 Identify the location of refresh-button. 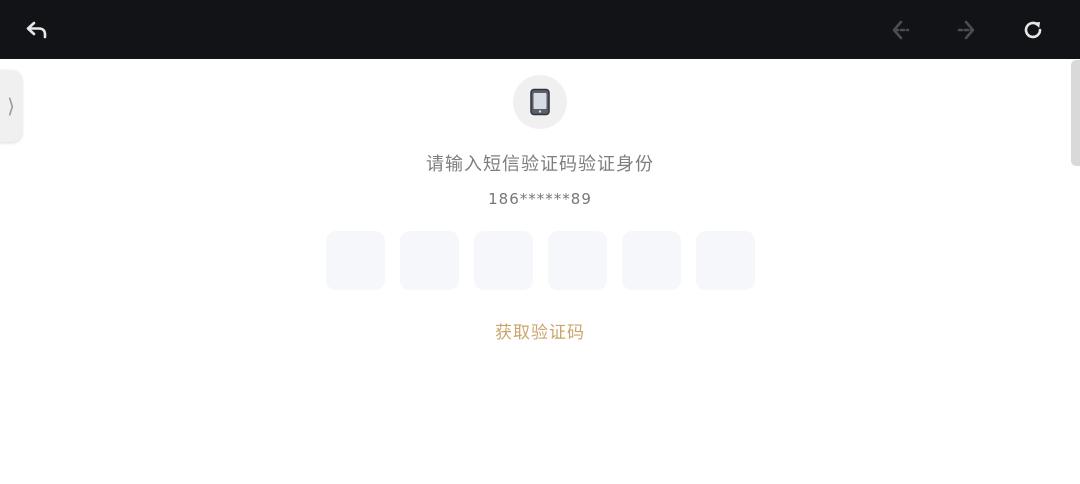
(1033, 30).